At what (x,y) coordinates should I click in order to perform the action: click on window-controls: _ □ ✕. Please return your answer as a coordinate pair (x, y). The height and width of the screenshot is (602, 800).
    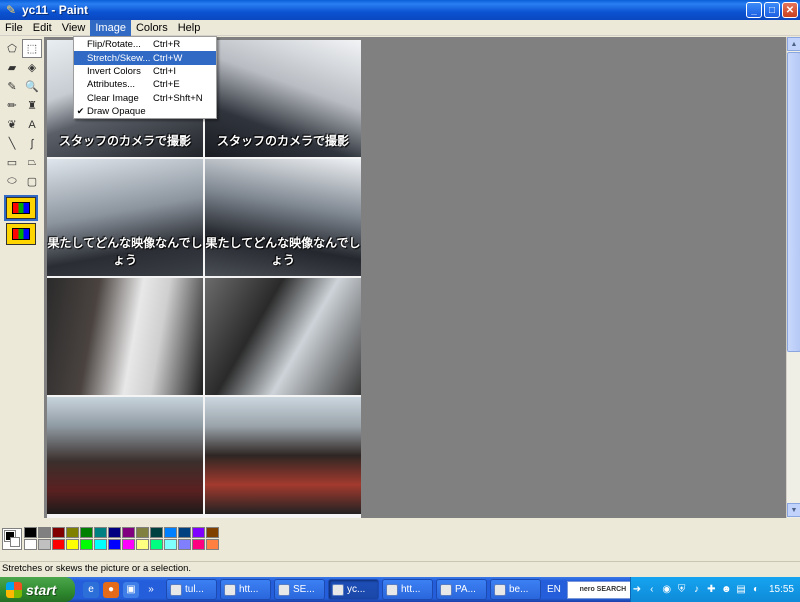
    Looking at the image, I should click on (772, 10).